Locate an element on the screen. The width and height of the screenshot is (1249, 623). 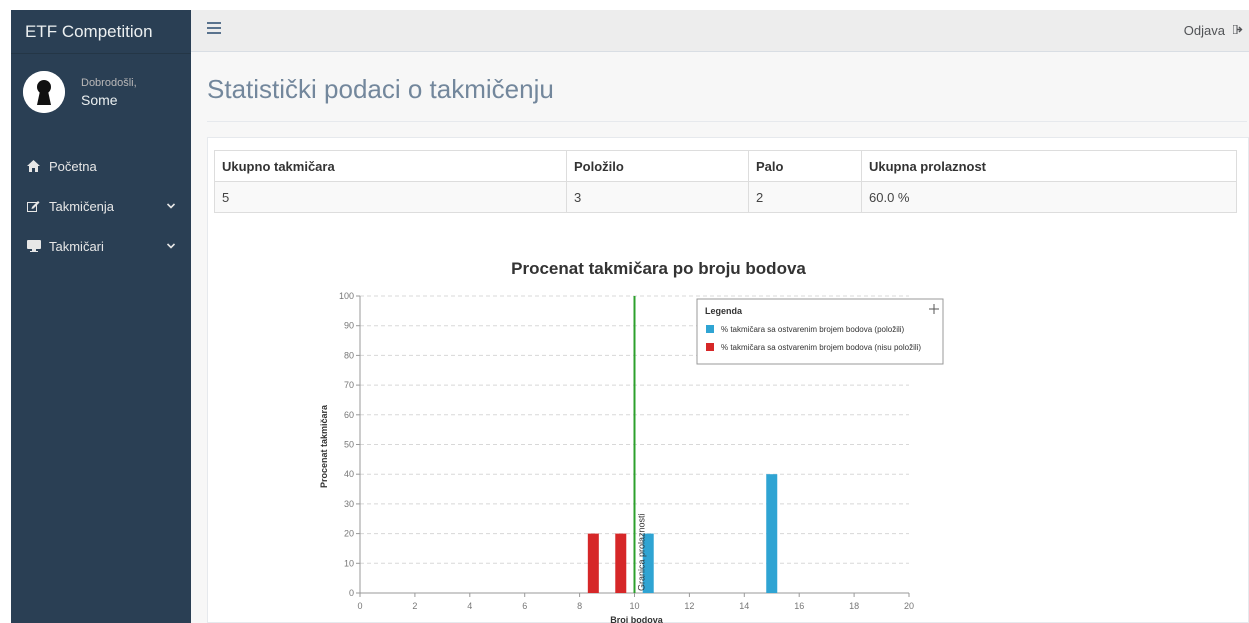
title-divider is located at coordinates (727, 121).